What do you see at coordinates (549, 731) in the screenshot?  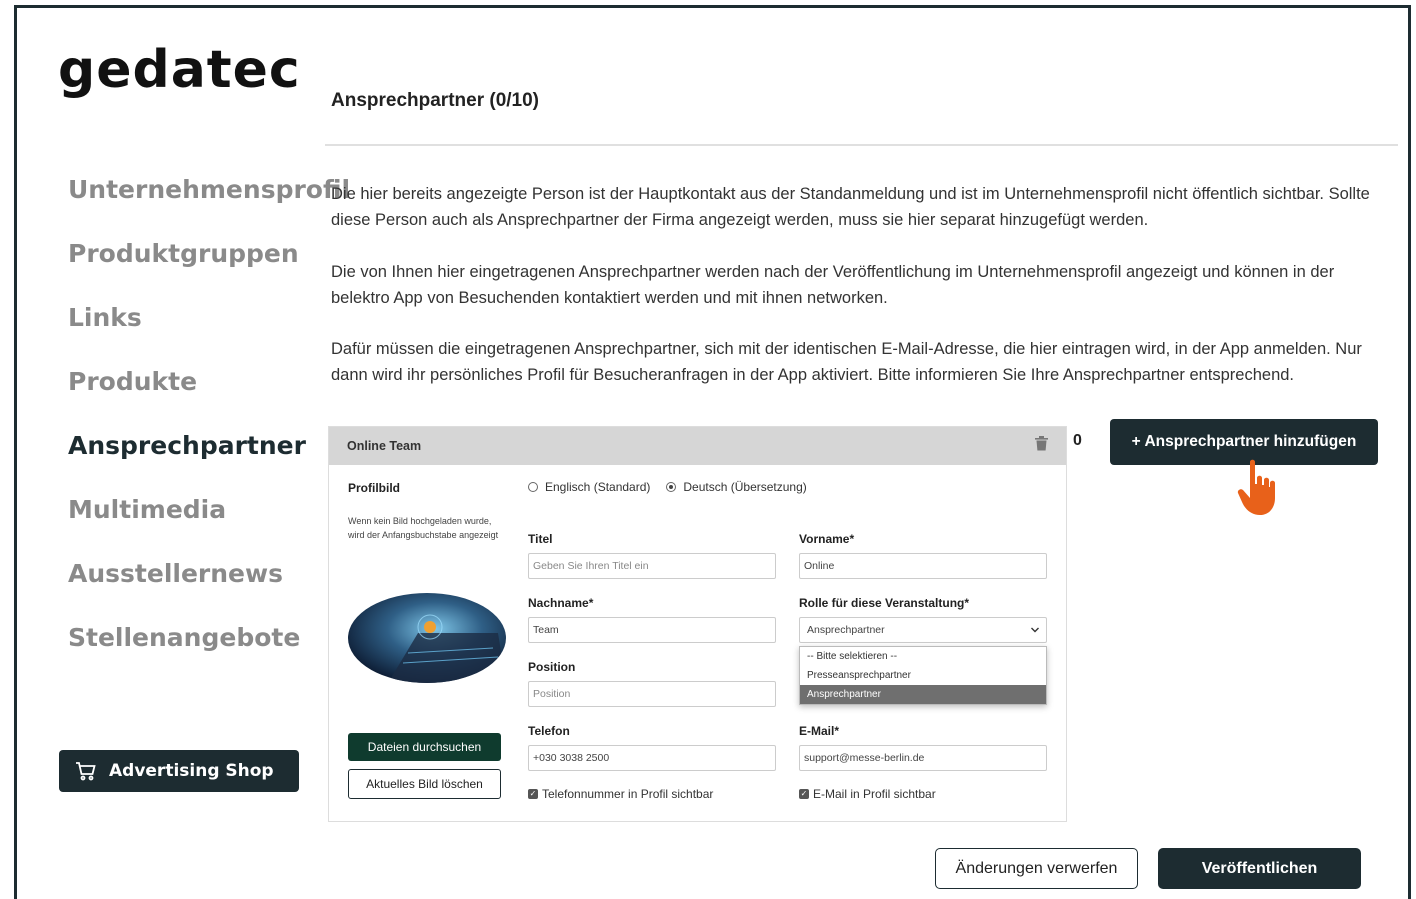 I see `telefon-label: Telefon` at bounding box center [549, 731].